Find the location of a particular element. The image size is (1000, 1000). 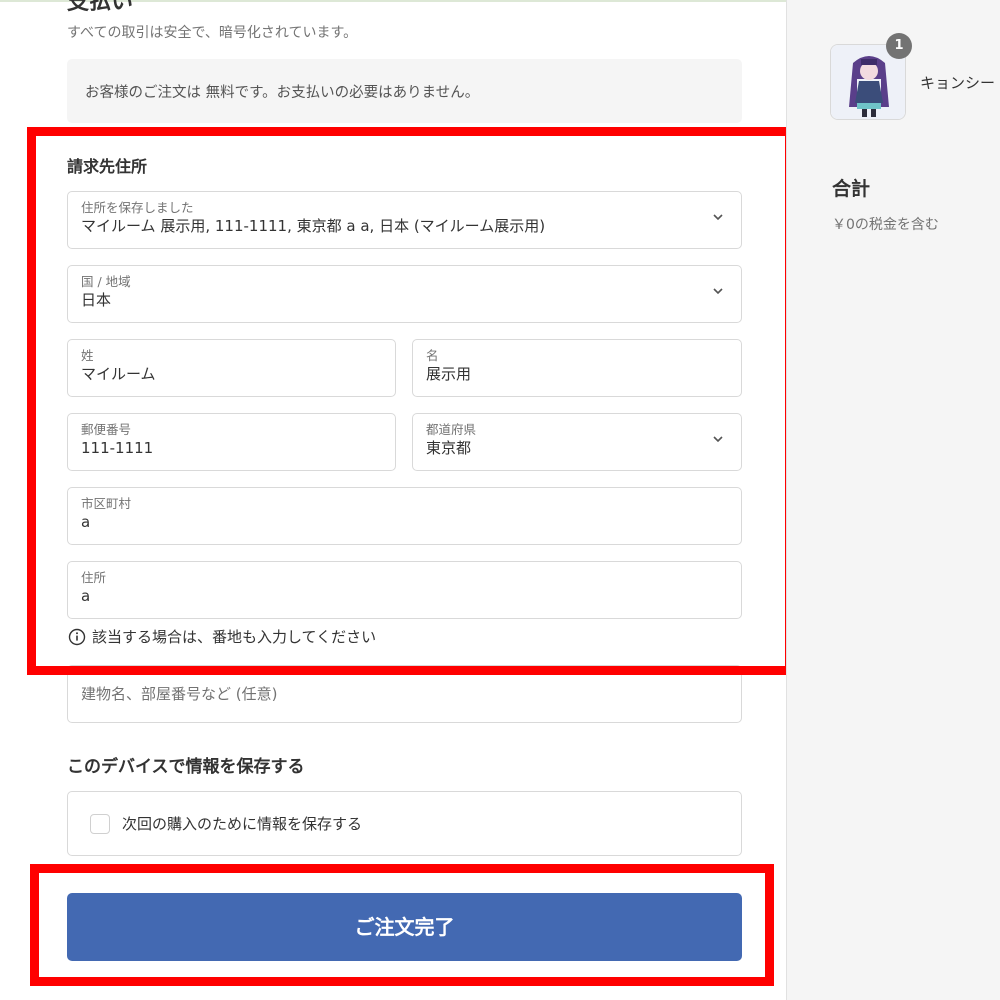

tax-note: ￥0の税金を含む is located at coordinates (885, 225).